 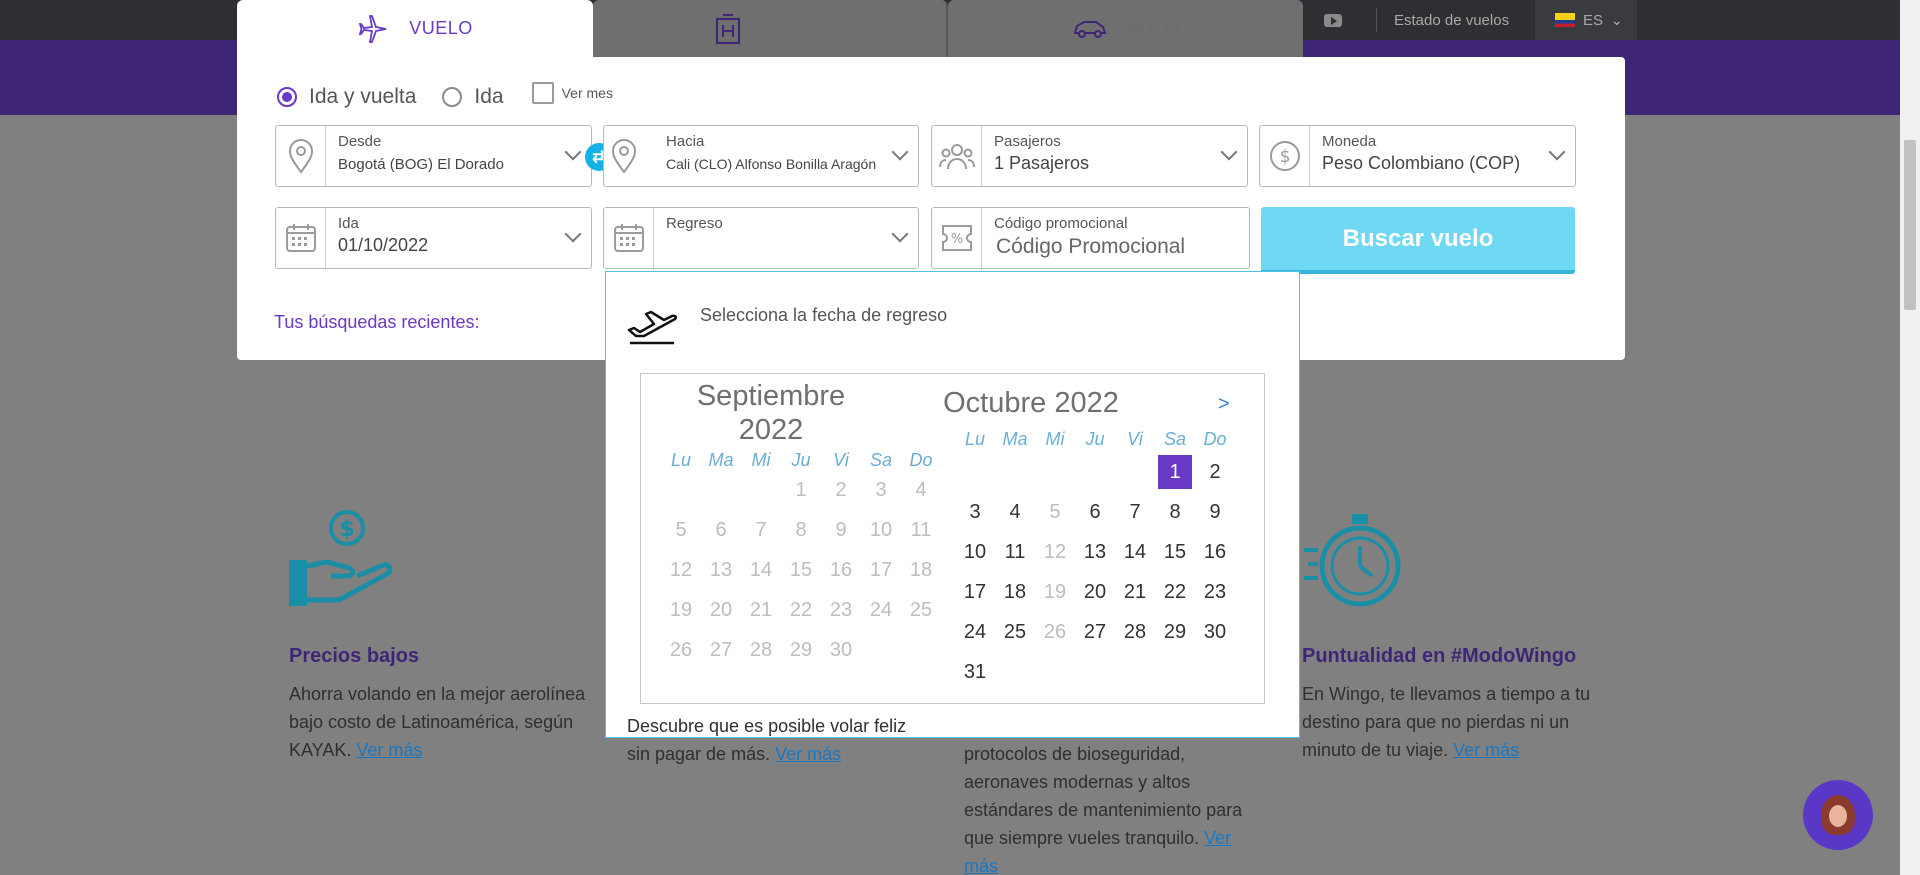 I want to click on calendar-day: 9, so click(x=1215, y=512).